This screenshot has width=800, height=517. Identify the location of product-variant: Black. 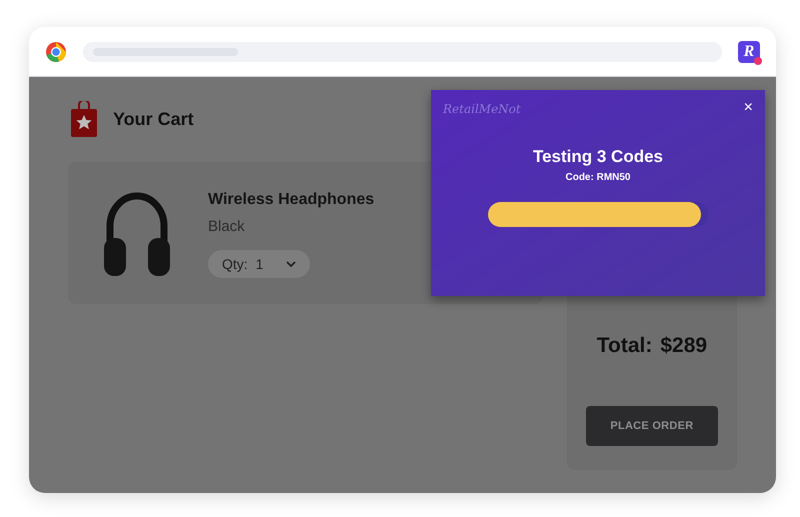
(227, 226).